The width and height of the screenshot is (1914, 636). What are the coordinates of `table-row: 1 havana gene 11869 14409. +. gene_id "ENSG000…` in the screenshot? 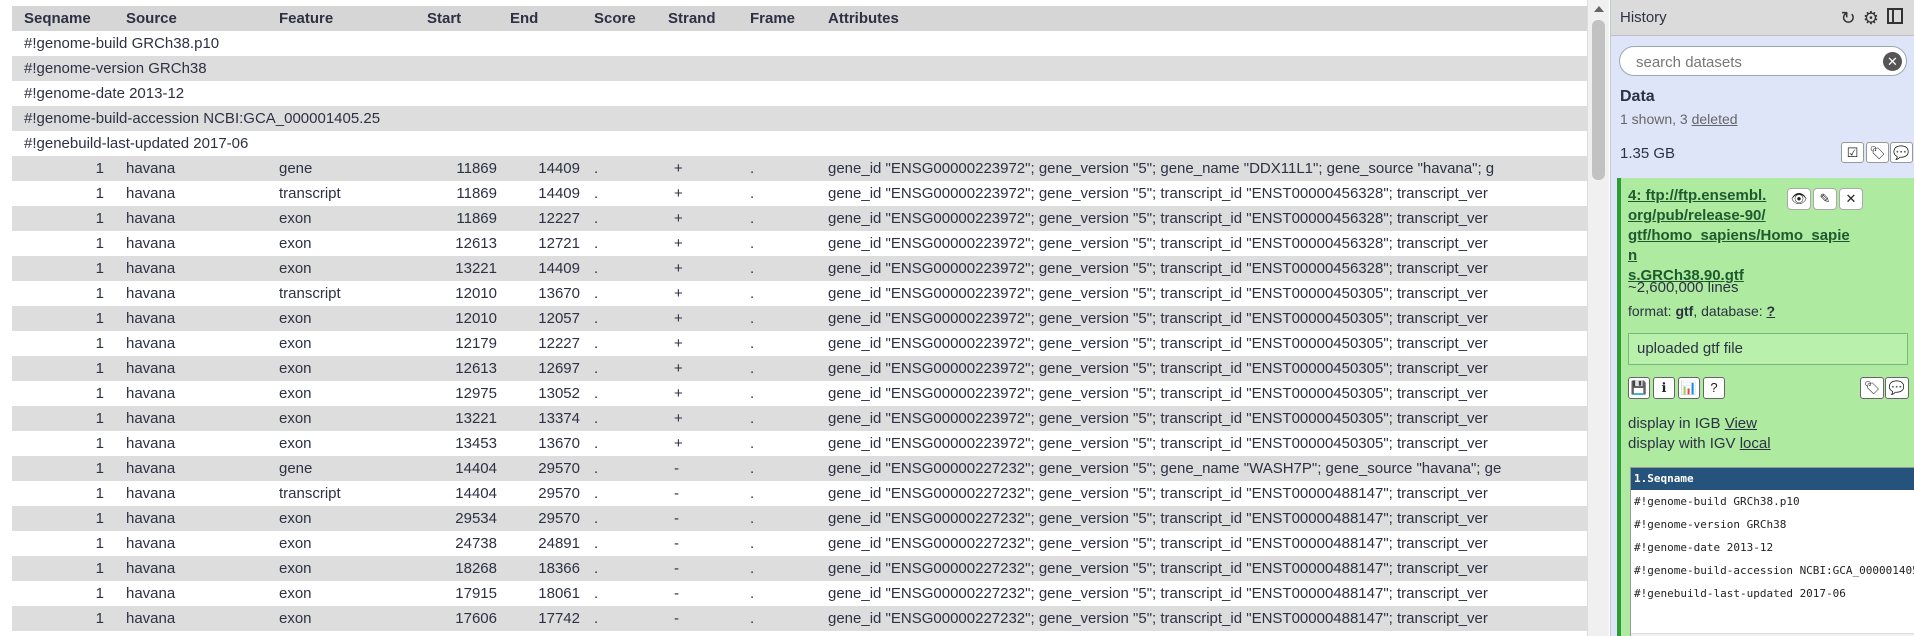 It's located at (799, 168).